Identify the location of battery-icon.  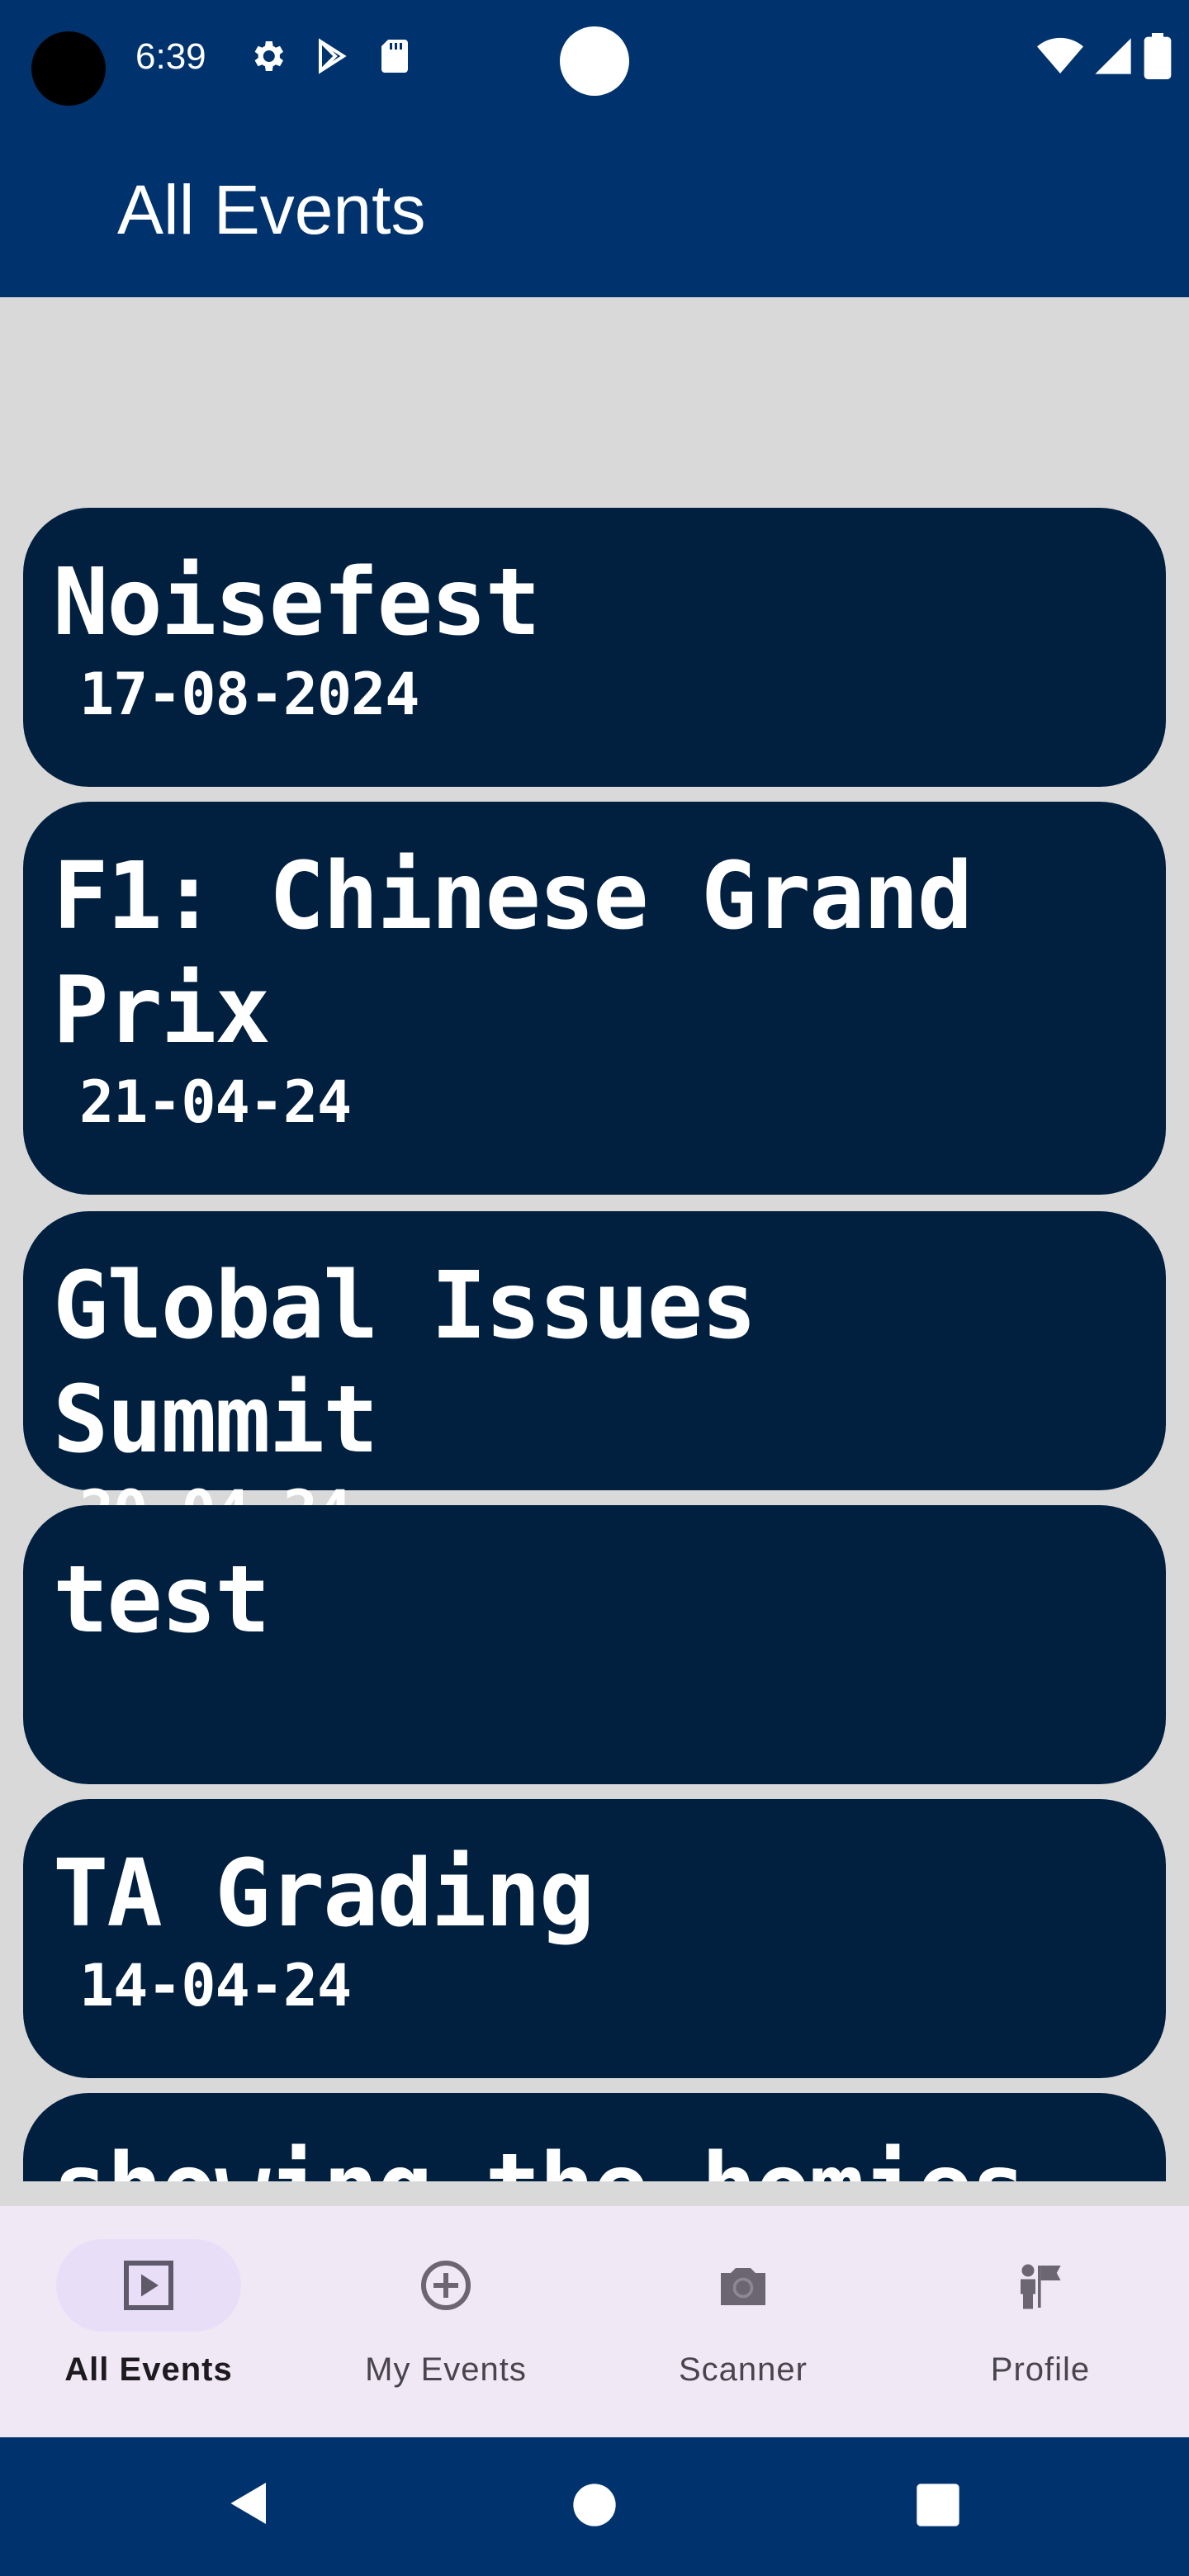
(1158, 56).